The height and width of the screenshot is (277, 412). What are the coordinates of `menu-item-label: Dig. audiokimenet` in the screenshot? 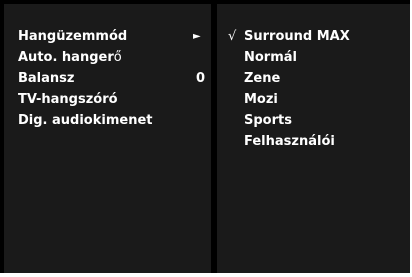 It's located at (85, 120).